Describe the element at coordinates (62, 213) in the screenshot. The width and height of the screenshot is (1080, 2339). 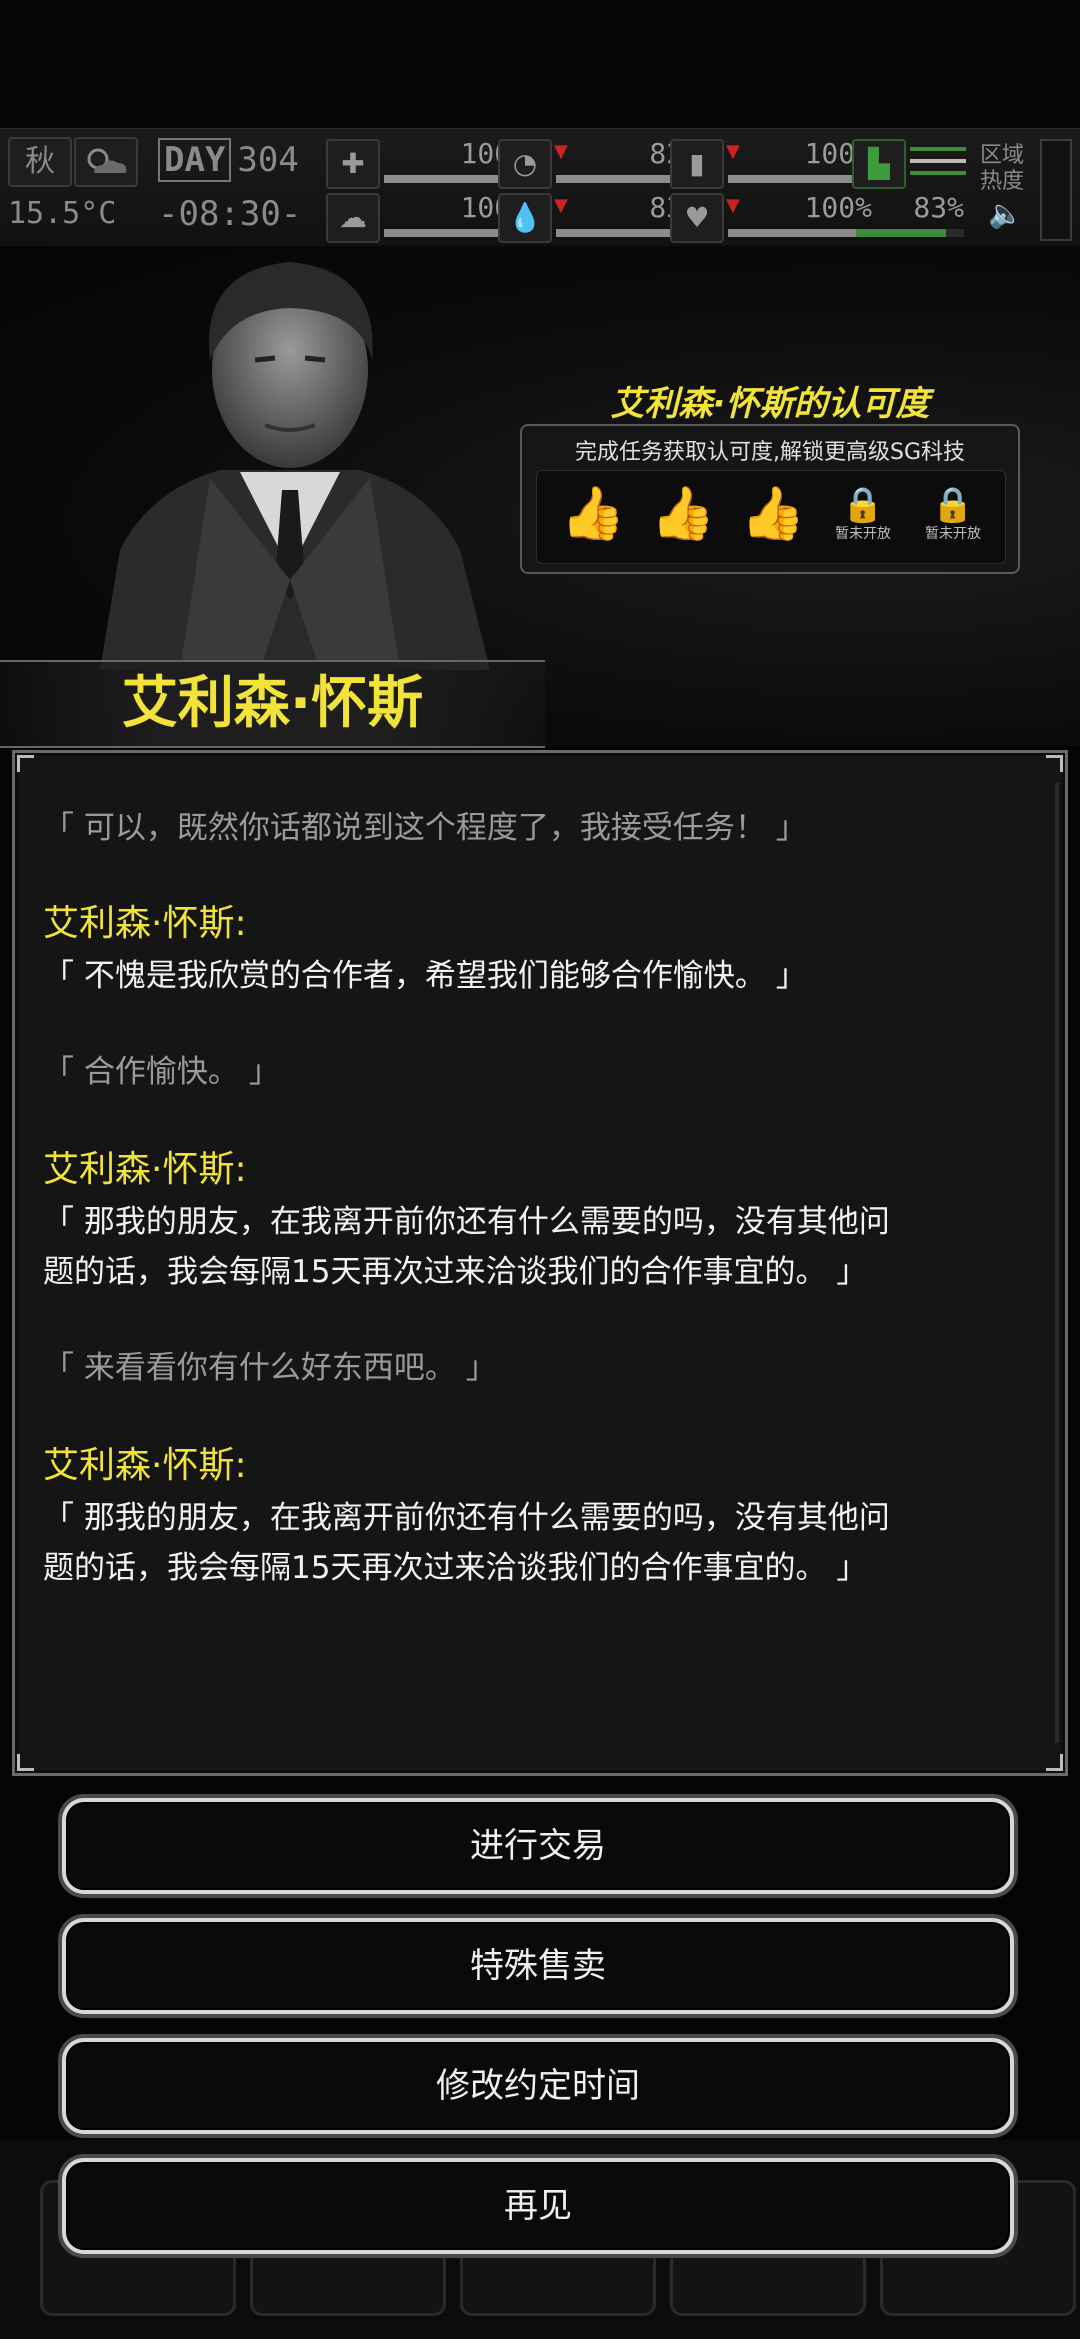
I see `temperature-readout: 15.5°C` at that location.